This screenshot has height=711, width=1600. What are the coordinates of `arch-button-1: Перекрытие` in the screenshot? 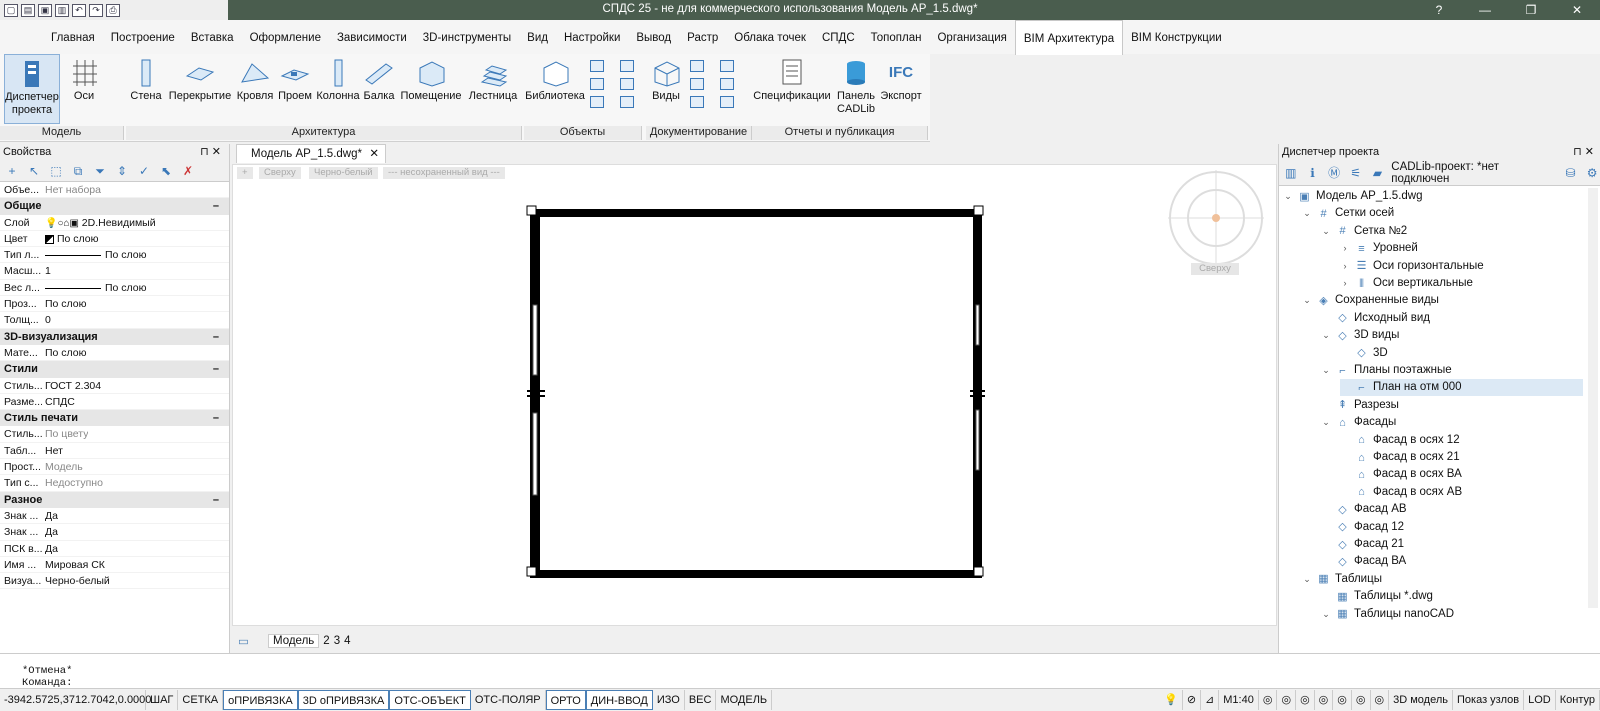 It's located at (200, 89).